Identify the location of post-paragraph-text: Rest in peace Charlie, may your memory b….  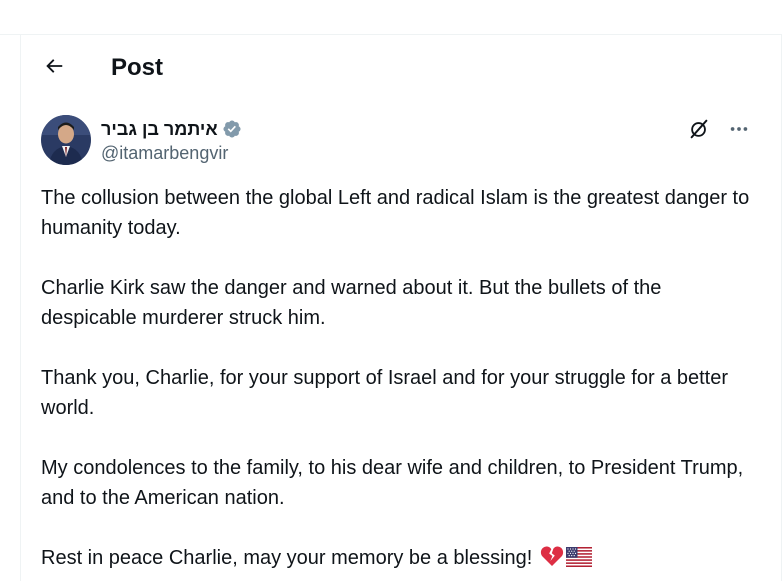
(287, 558).